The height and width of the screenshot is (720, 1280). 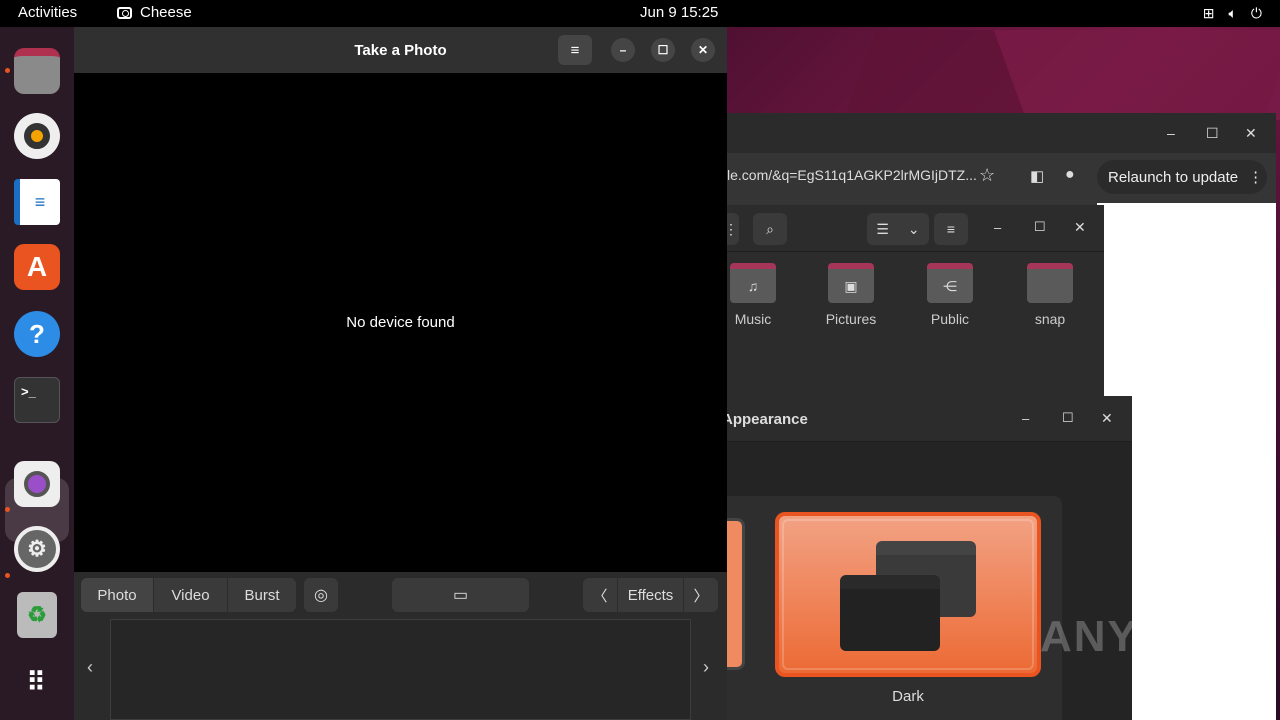 I want to click on chevron-down-icon: ⌄, so click(x=913, y=228).